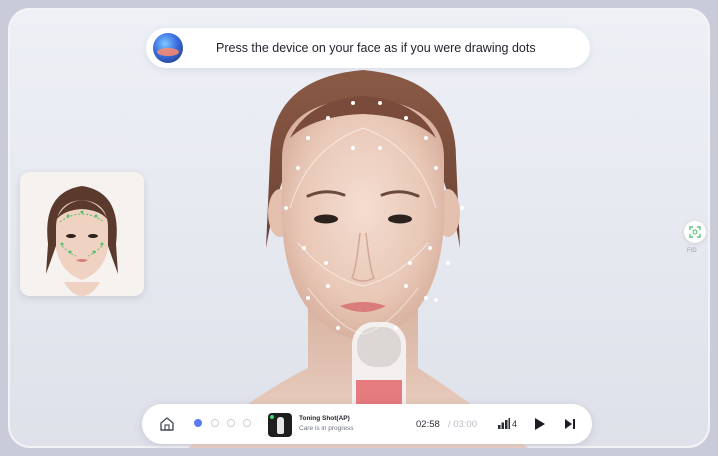 This screenshot has height=456, width=718. I want to click on step-indicator-3: 3, so click(231, 423).